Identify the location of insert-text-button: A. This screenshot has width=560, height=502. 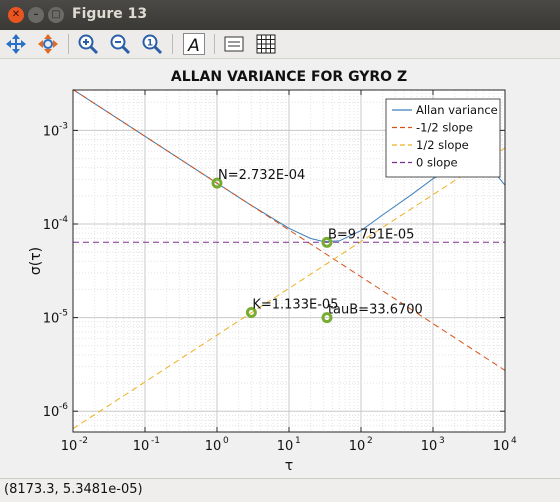
(194, 44).